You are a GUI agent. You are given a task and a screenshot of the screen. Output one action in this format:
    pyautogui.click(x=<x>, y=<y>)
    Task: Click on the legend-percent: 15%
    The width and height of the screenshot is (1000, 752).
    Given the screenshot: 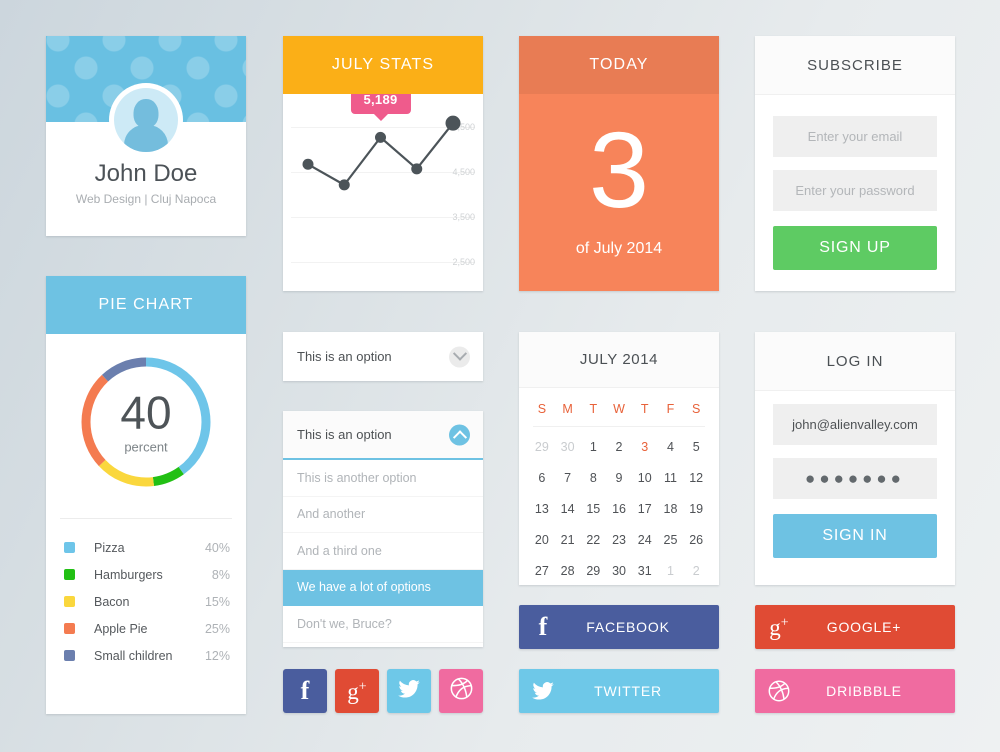 What is the action you would take?
    pyautogui.click(x=217, y=601)
    